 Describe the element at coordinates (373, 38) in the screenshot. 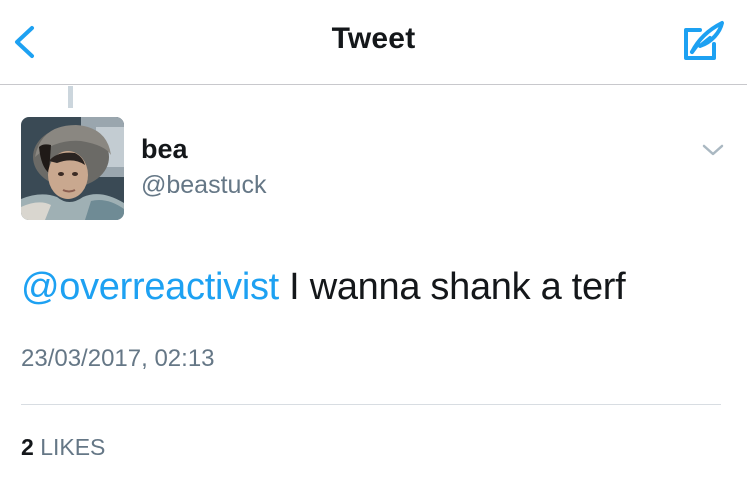

I see `page-title: Tweet` at that location.